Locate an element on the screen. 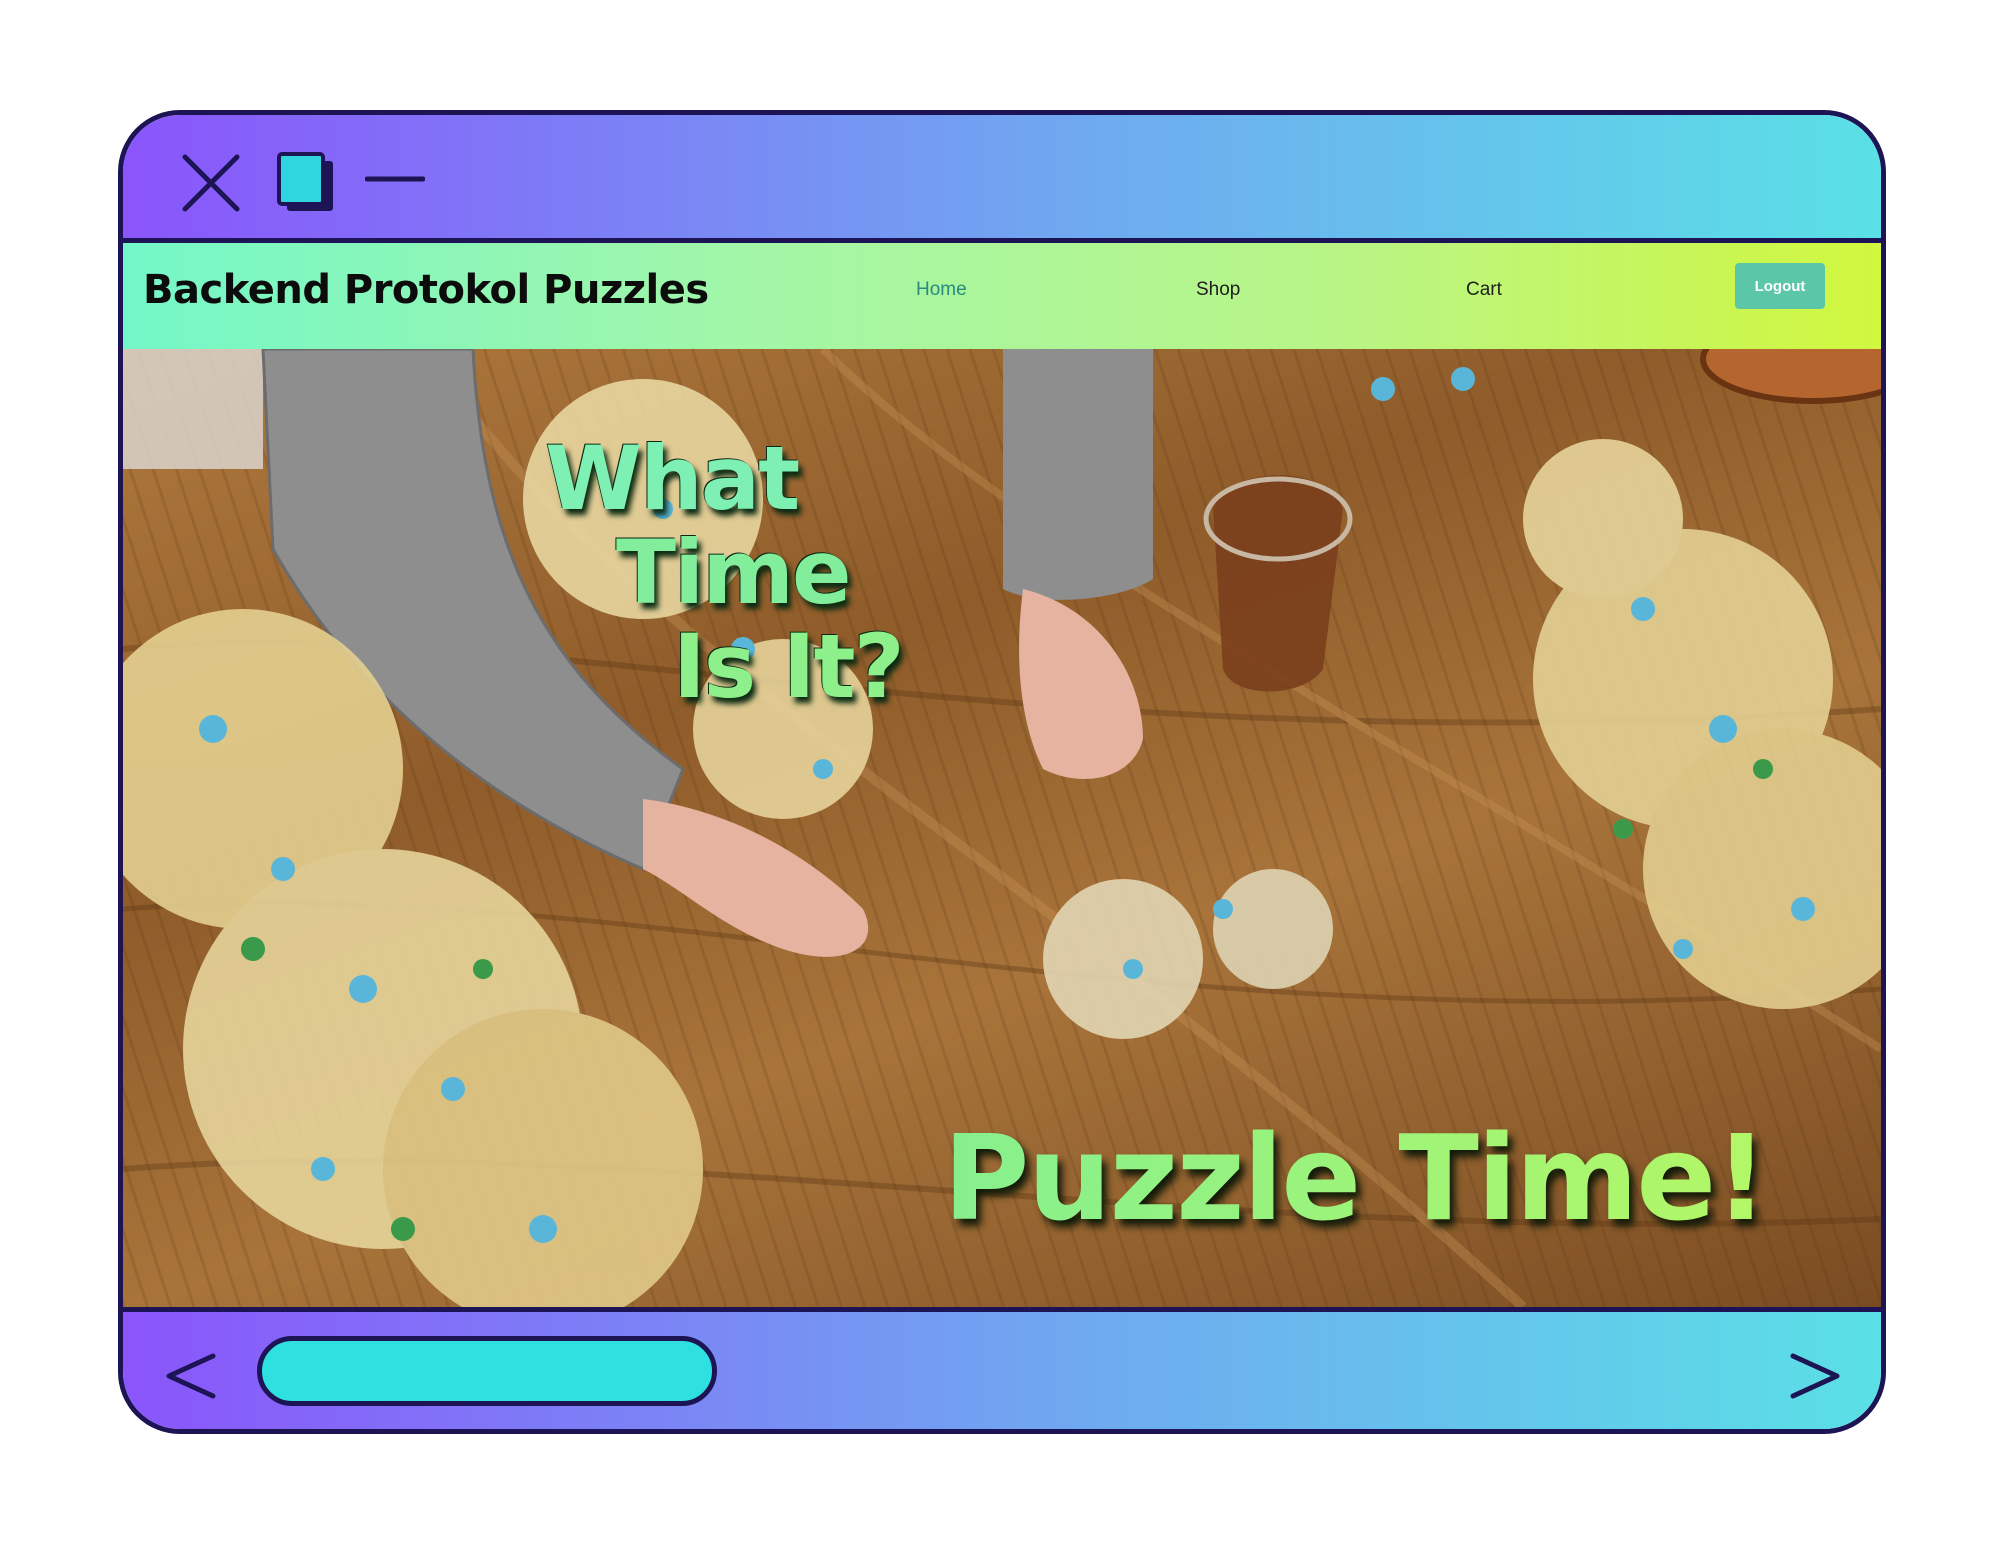 The width and height of the screenshot is (2000, 1545). puzzle-pieces-center is located at coordinates (1188, 954).